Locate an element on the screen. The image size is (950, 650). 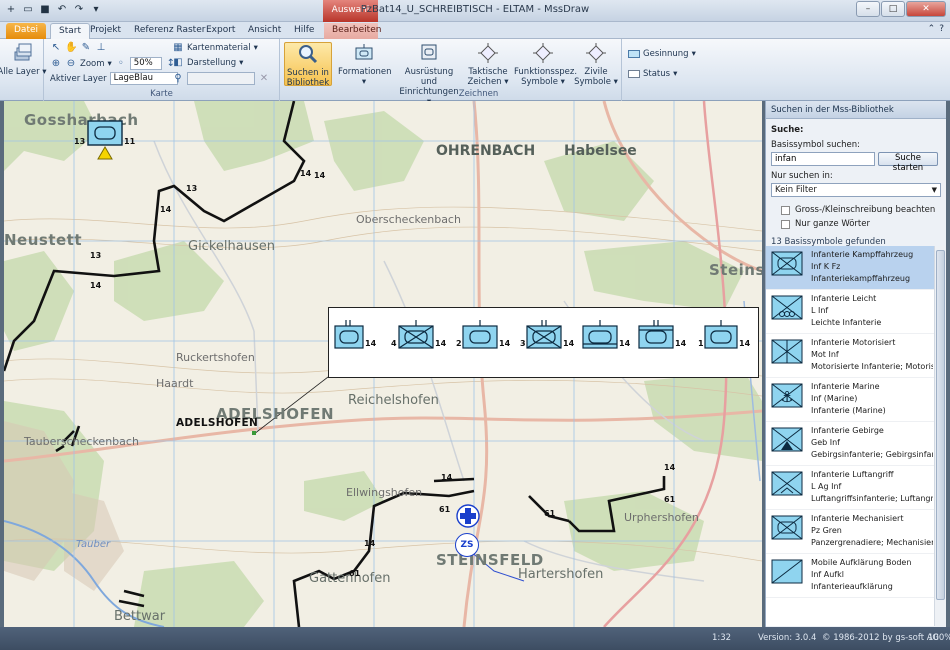
whole-words-checkbox: Nur ganze Wörter is located at coordinates (861, 224).